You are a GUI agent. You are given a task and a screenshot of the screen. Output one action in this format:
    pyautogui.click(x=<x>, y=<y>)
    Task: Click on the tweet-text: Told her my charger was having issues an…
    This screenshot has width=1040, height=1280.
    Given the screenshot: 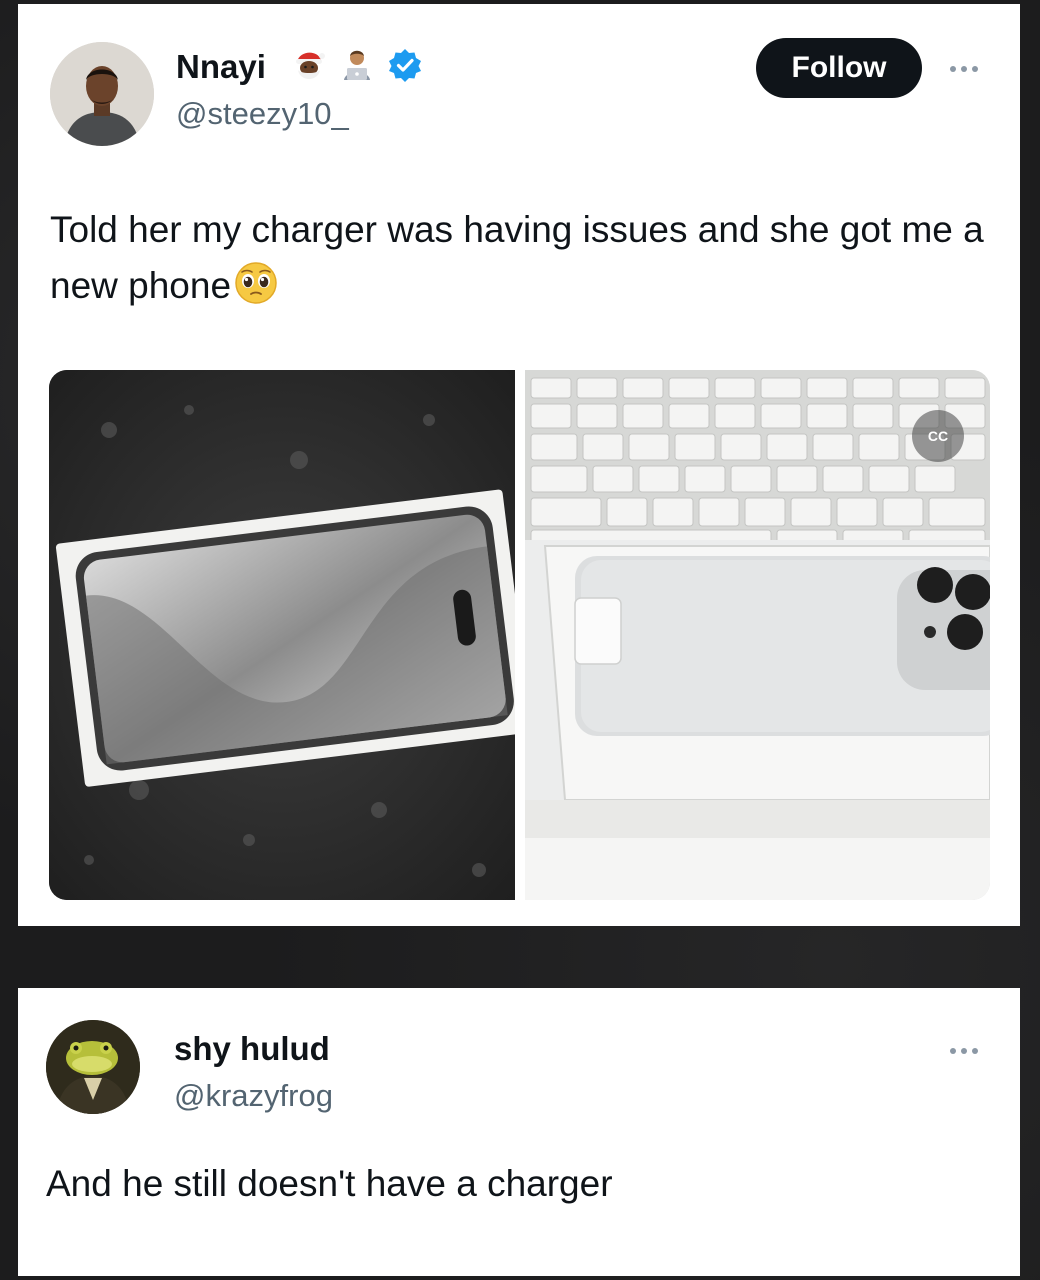 What is the action you would take?
    pyautogui.click(x=525, y=258)
    